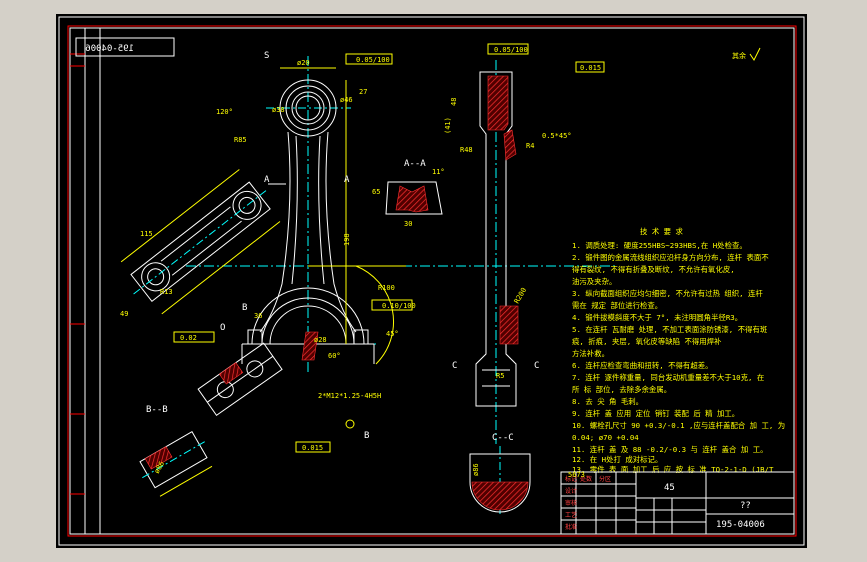  I want to click on section-b-b: B--B ø86, so click(176, 451).